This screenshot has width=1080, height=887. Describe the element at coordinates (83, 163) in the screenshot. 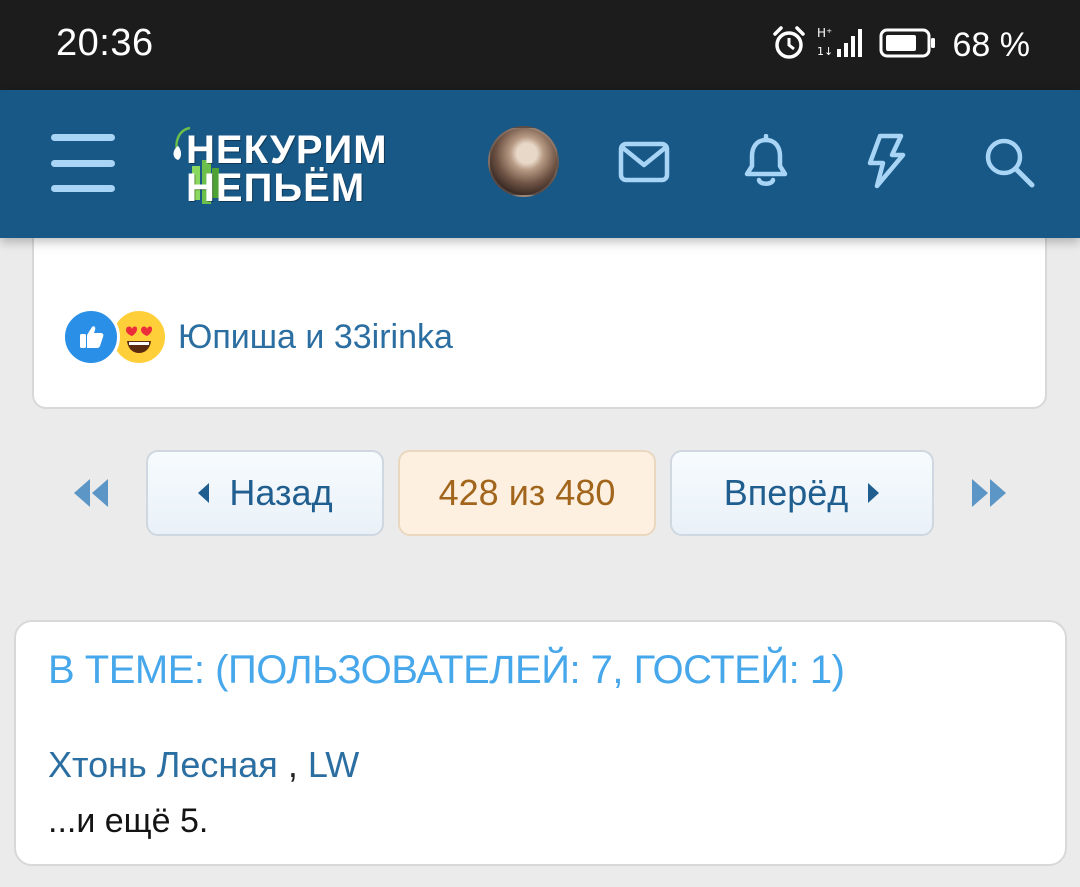

I see `menu-icon` at that location.